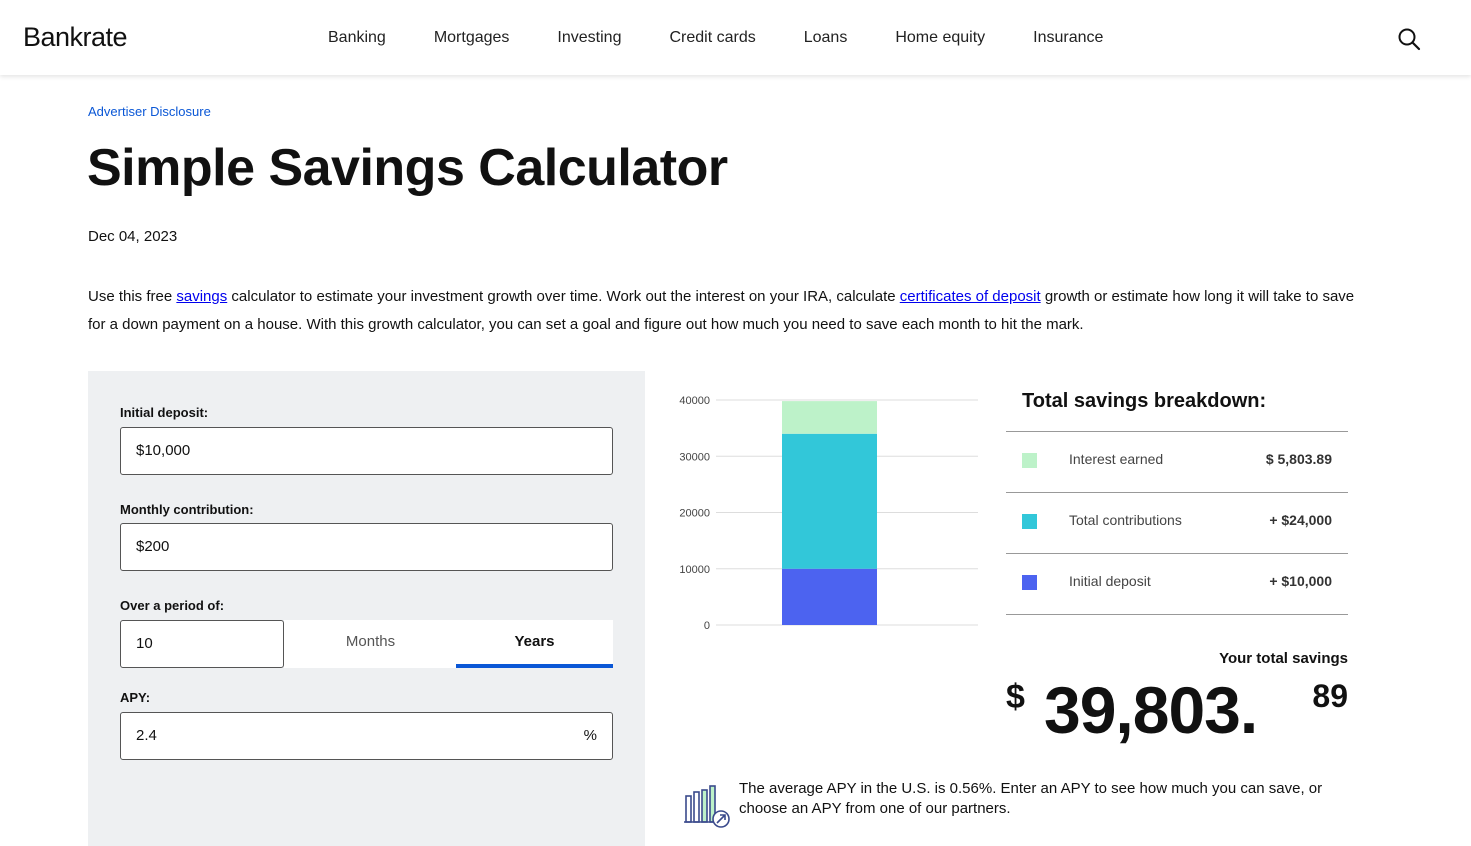 The height and width of the screenshot is (846, 1471). Describe the element at coordinates (366, 547) in the screenshot. I see `monthly-contribution-input: $200` at that location.